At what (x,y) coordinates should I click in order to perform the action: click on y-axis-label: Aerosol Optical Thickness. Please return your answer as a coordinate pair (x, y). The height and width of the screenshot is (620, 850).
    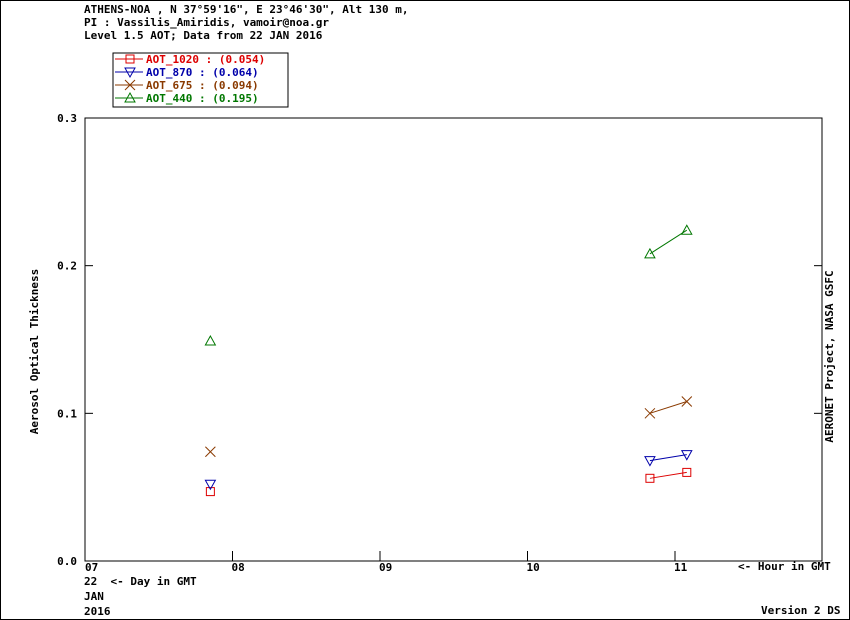
    Looking at the image, I should click on (34, 352).